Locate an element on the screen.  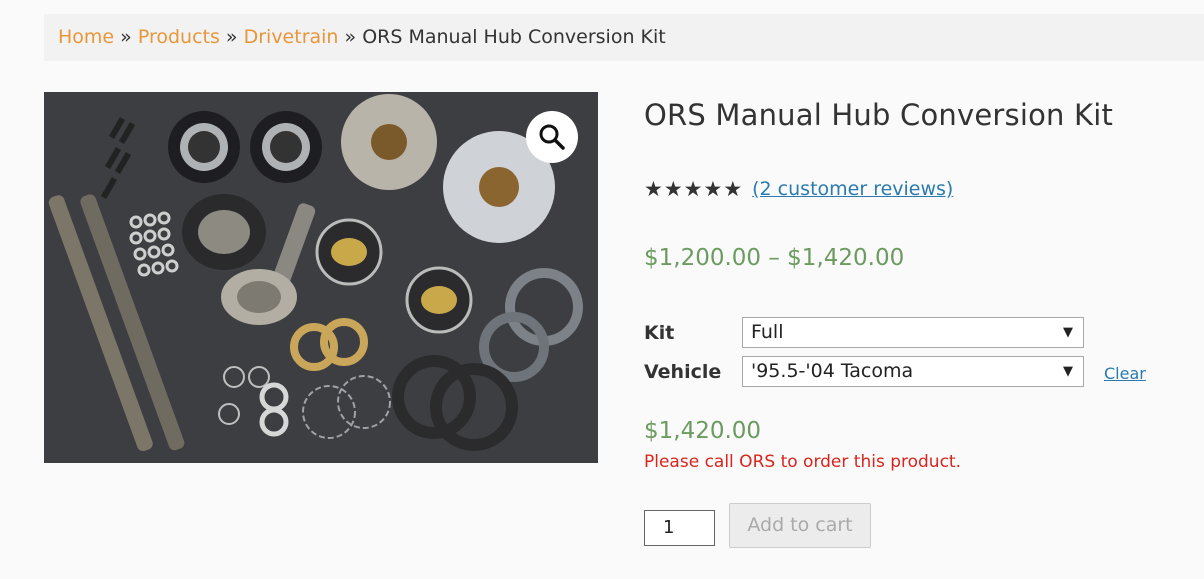
product-title: ORS Manual Hub Conversion Kit is located at coordinates (879, 115).